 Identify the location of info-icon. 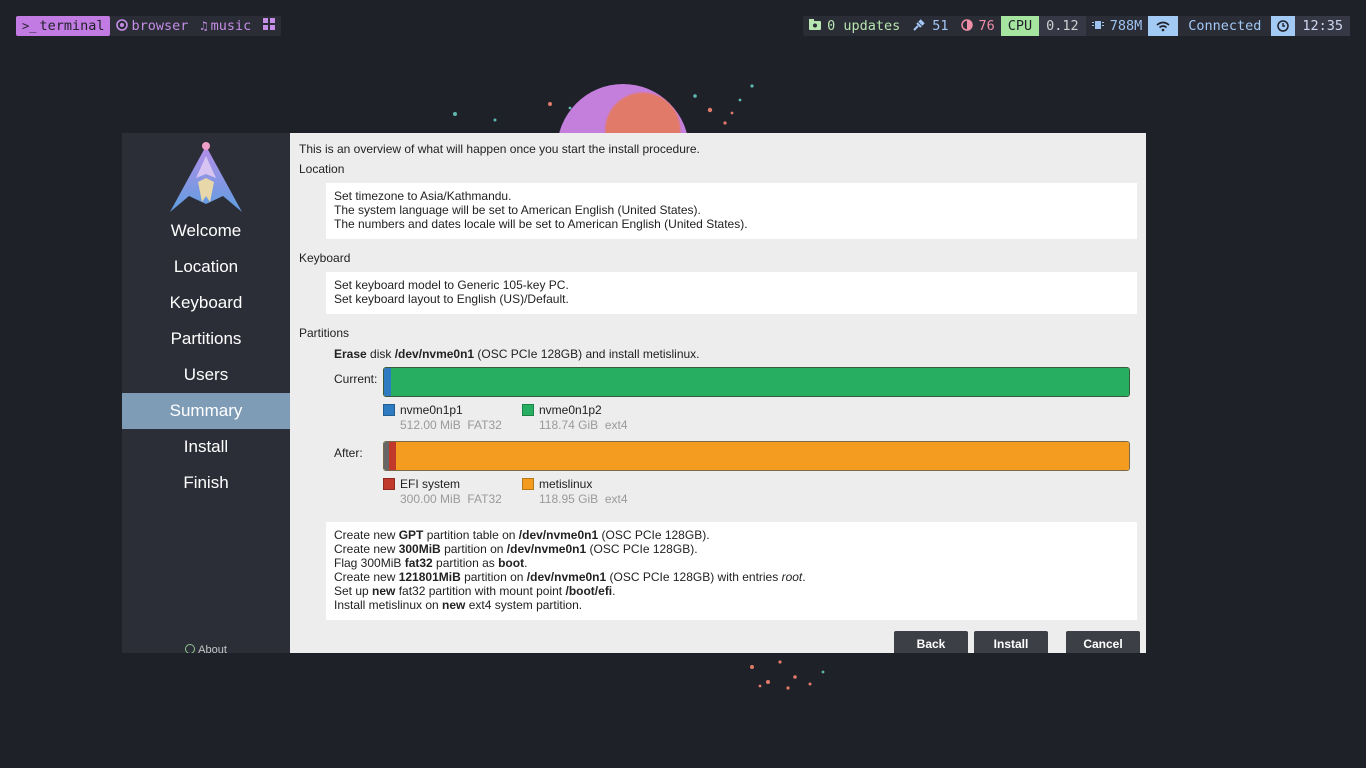
(190, 648).